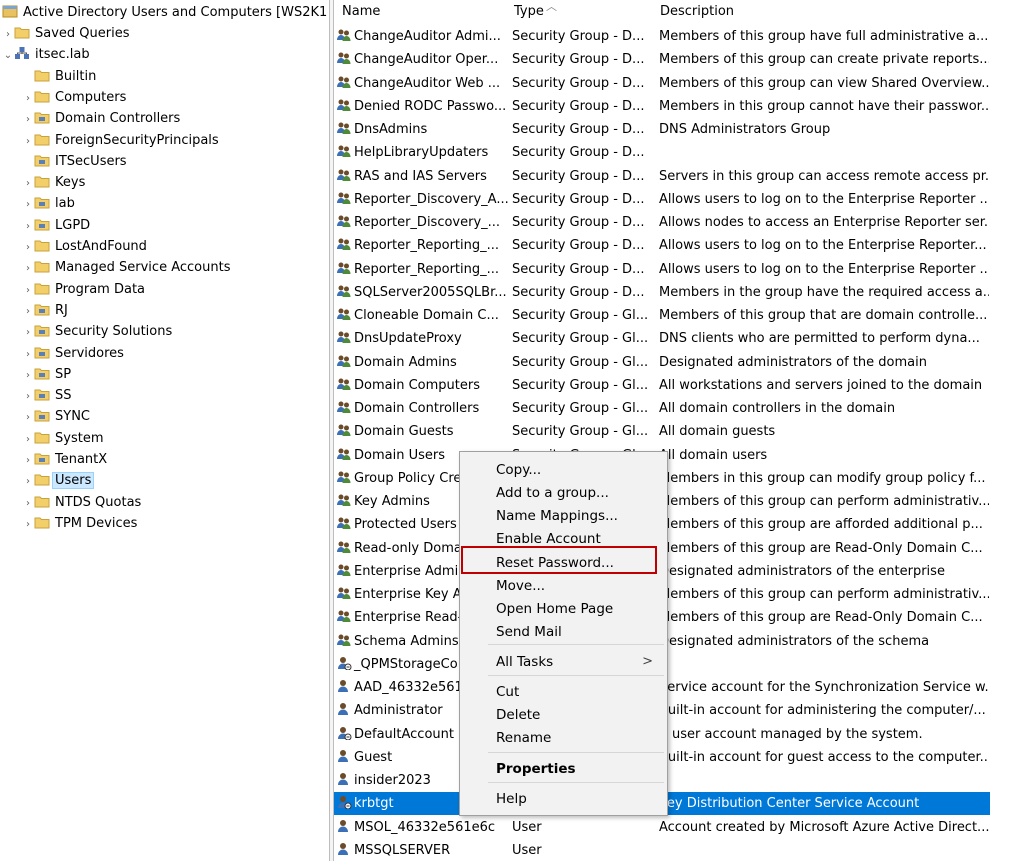 The image size is (1024, 861). Describe the element at coordinates (80, 523) in the screenshot. I see `tree-item-tpm-devices: › TPM Devices` at that location.